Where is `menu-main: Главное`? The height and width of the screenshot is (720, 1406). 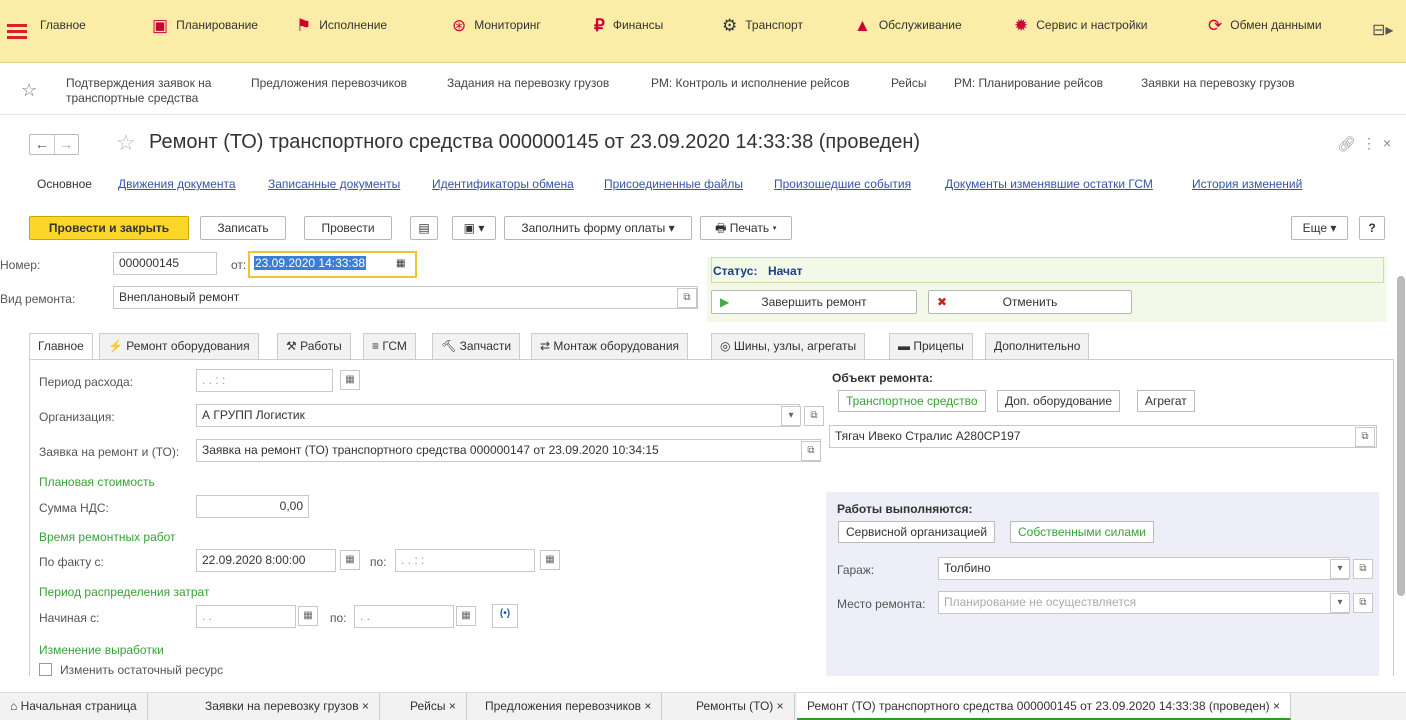
menu-main: Главное is located at coordinates (63, 25).